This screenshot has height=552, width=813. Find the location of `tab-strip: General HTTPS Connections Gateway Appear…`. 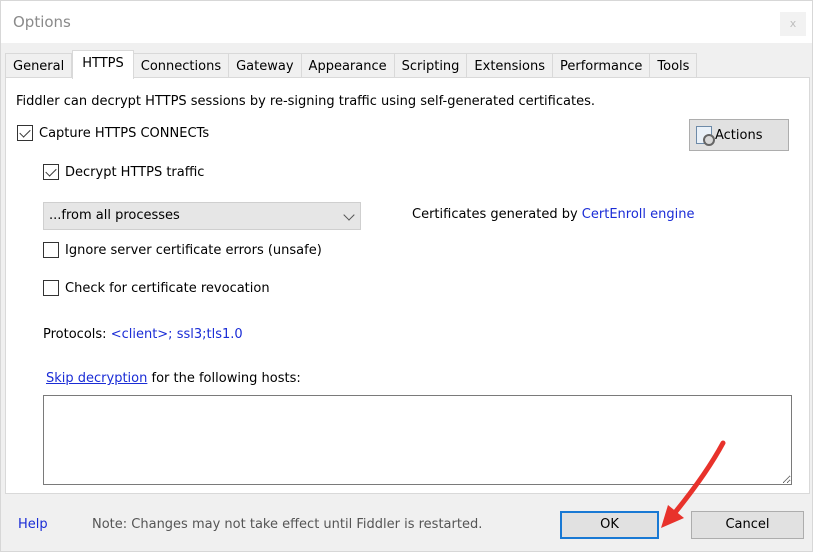

tab-strip: General HTTPS Connections Gateway Appear… is located at coordinates (351, 64).